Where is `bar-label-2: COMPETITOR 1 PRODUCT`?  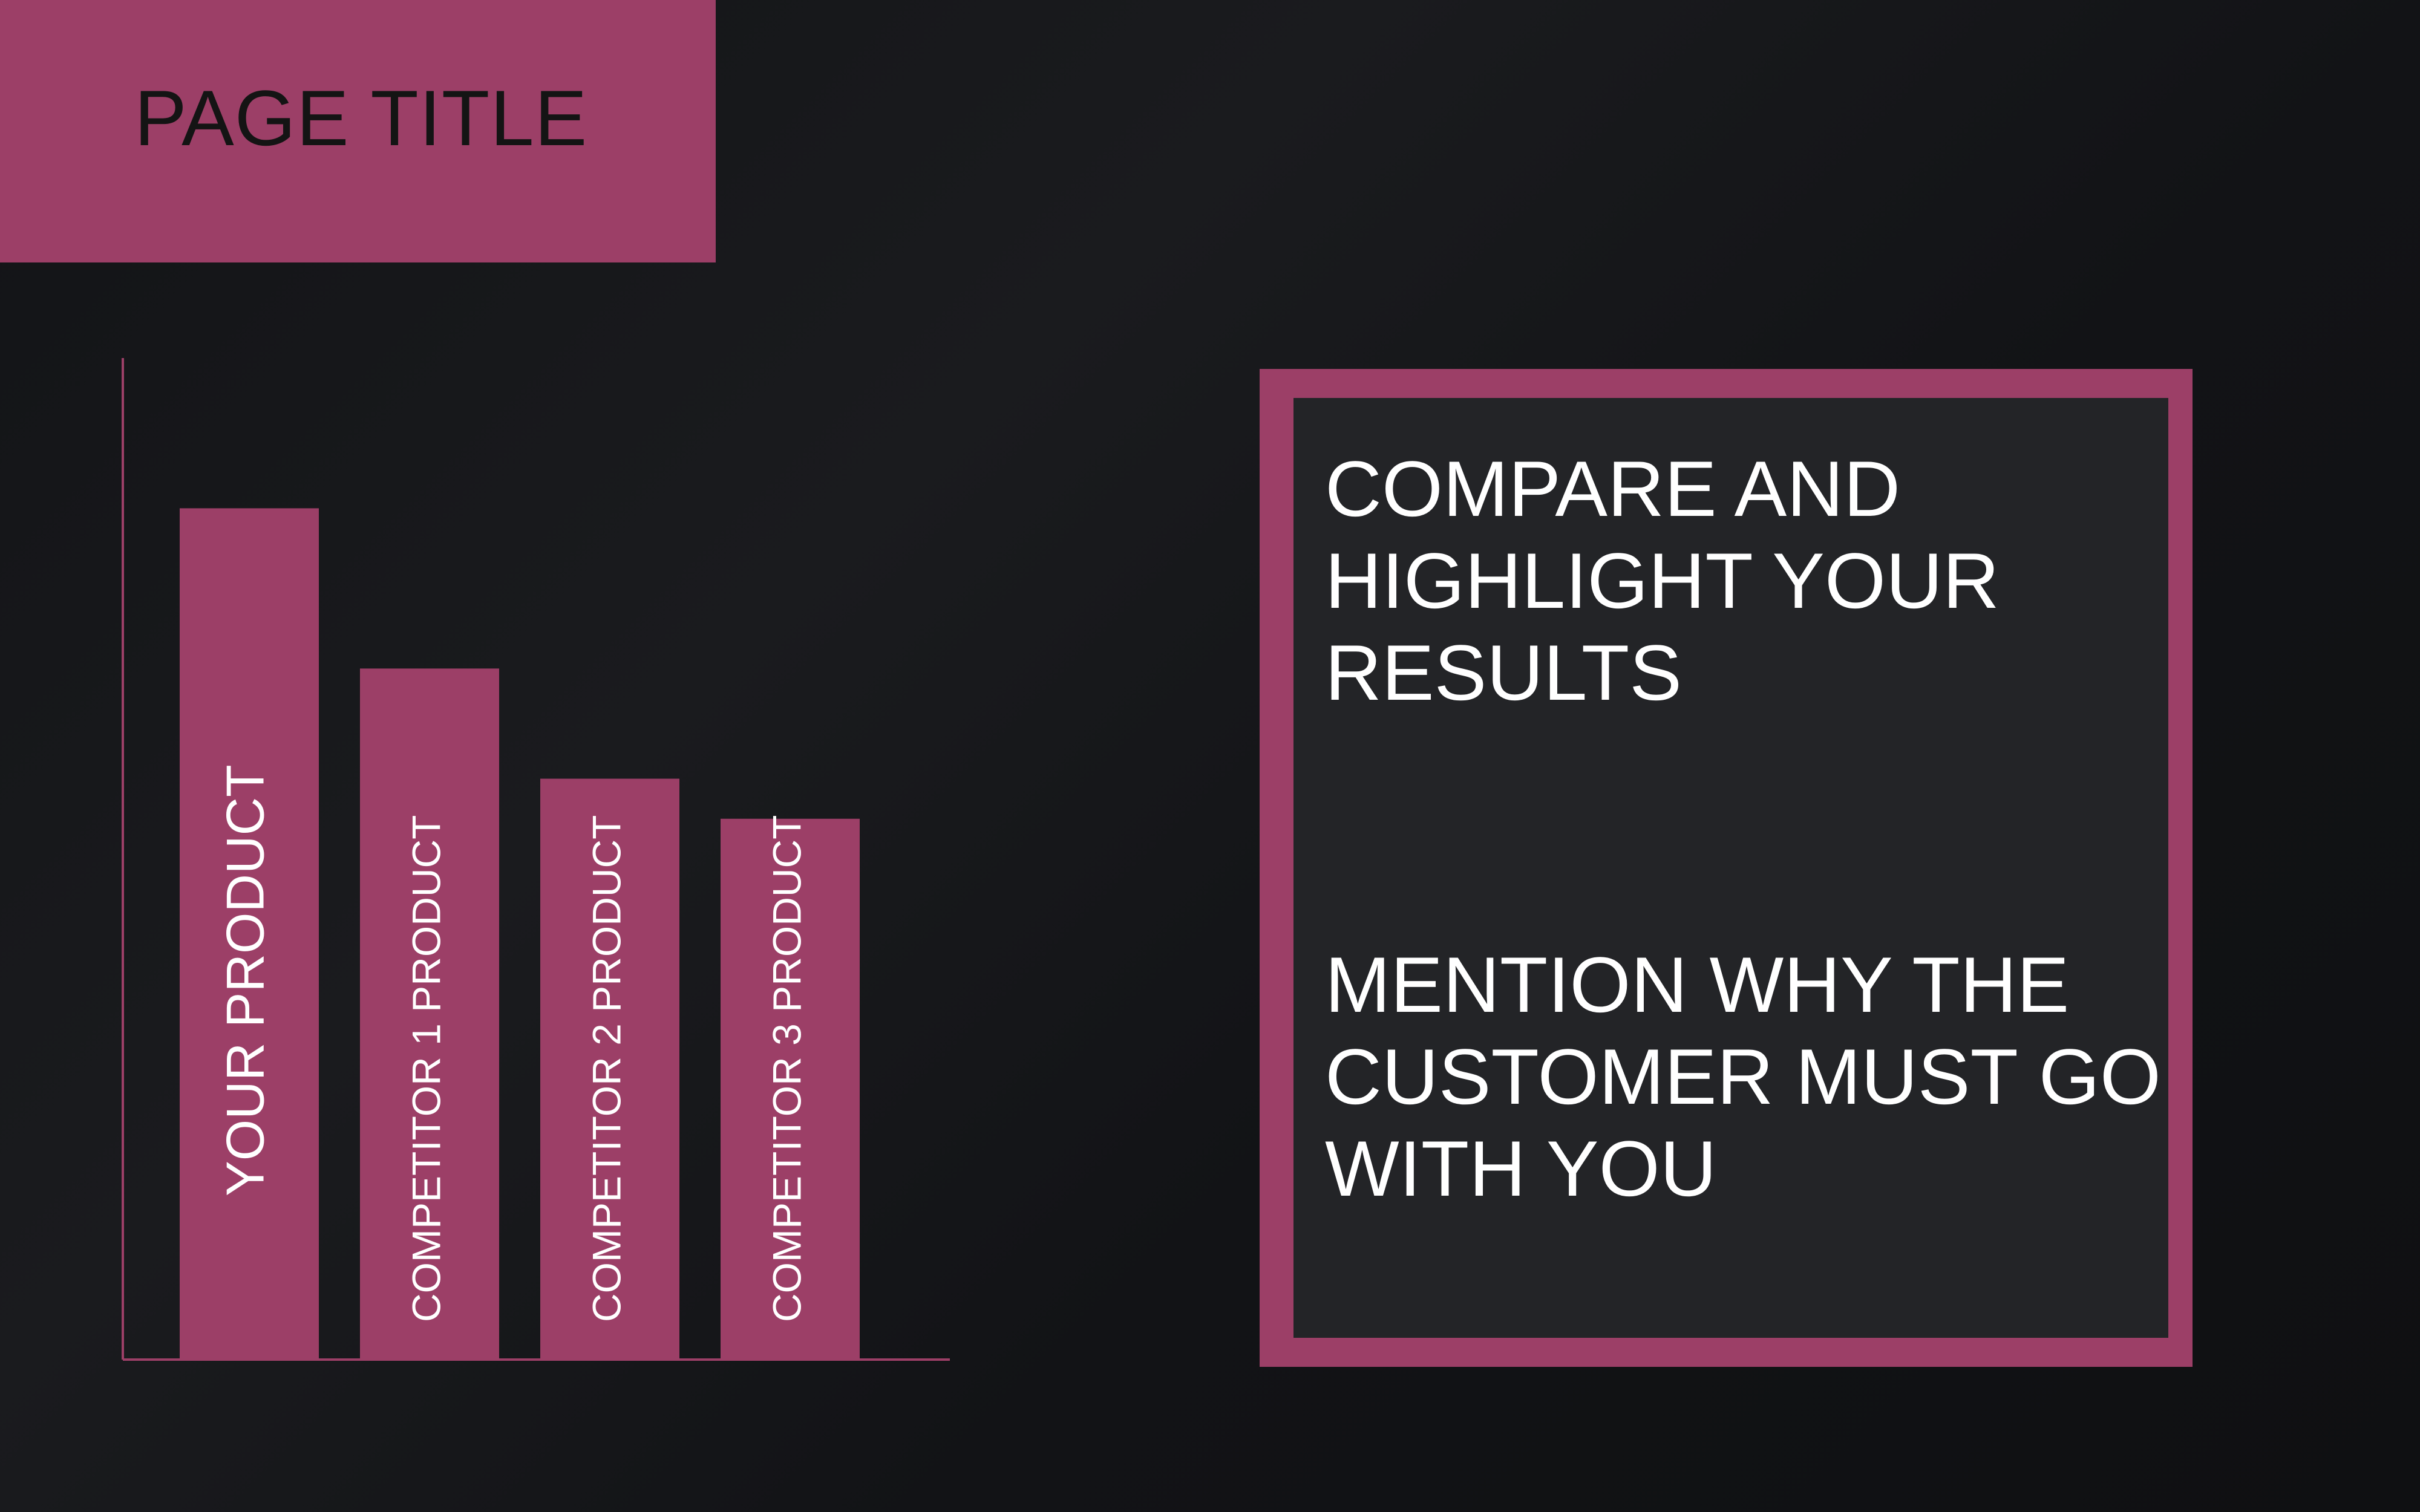
bar-label-2: COMPETITOR 1 PRODUCT is located at coordinates (426, 1068).